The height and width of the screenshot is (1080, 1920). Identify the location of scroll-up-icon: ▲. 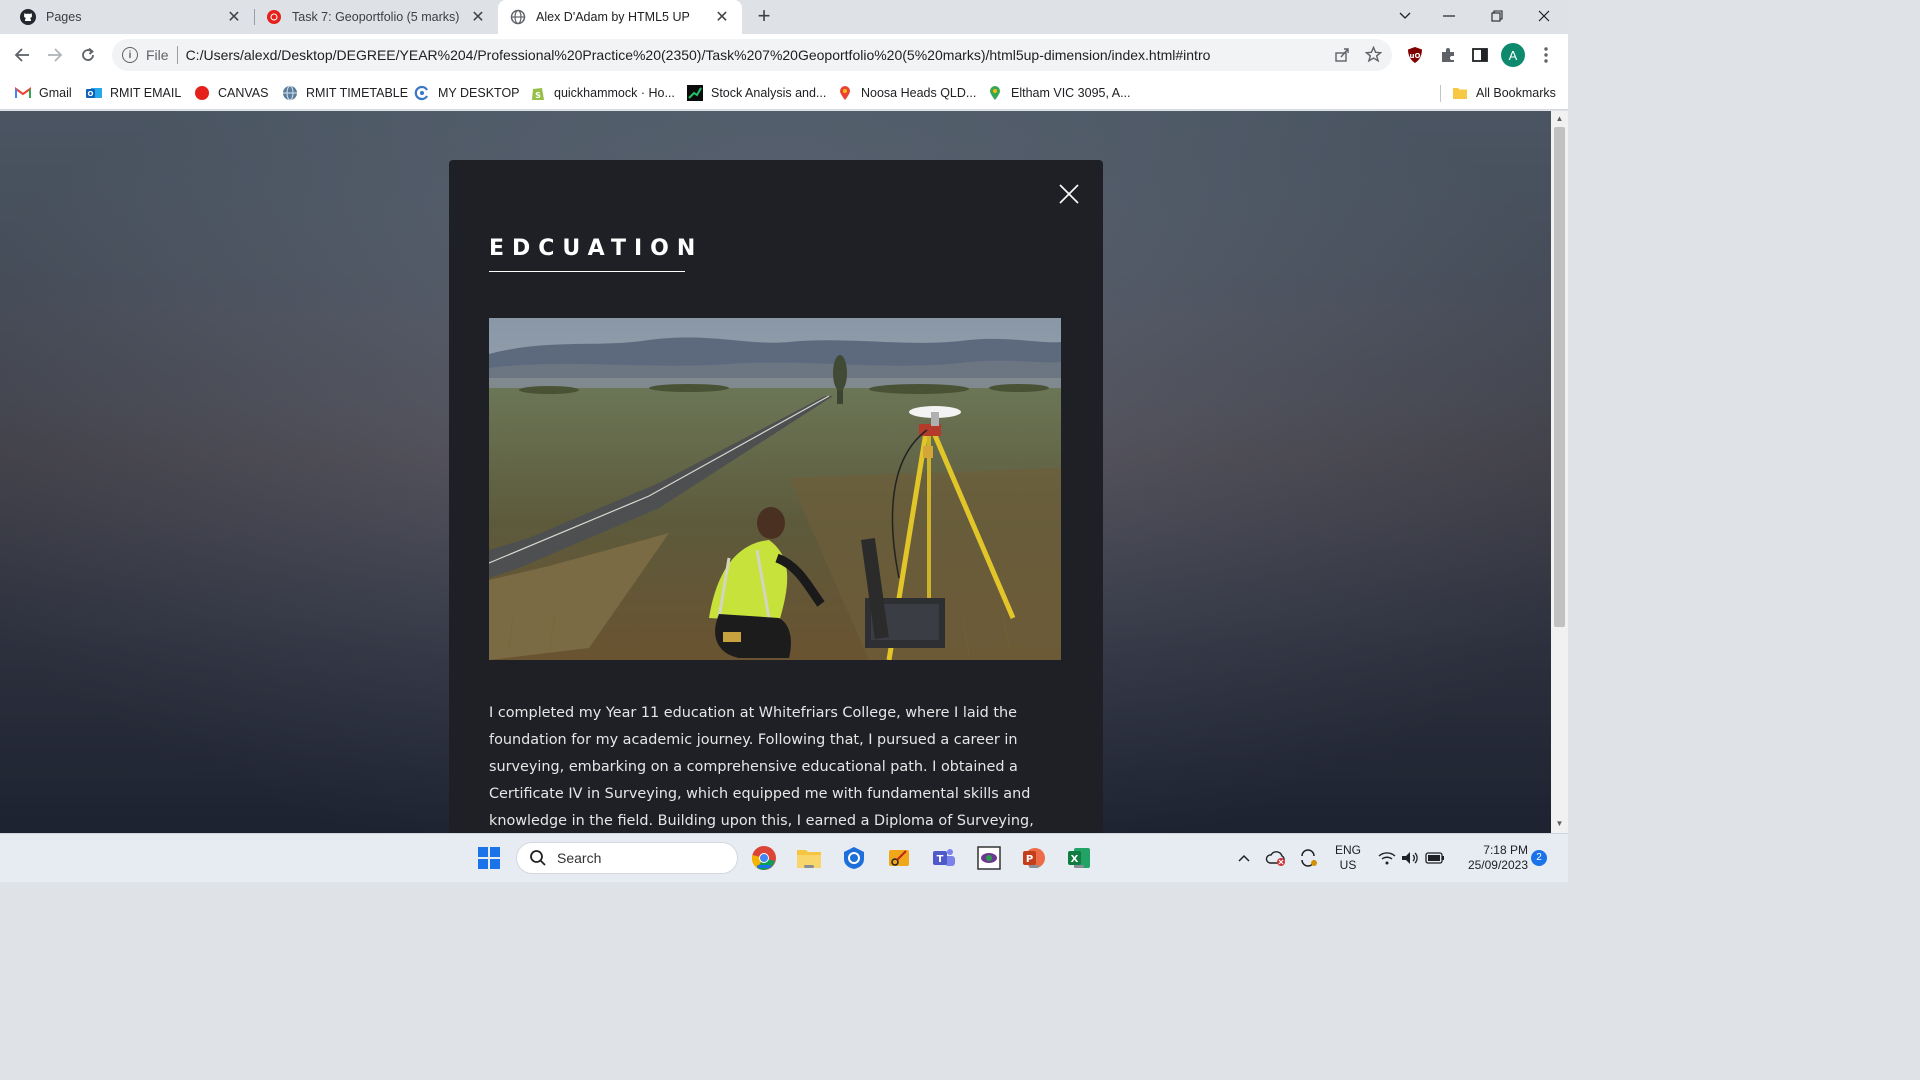
(1559, 118).